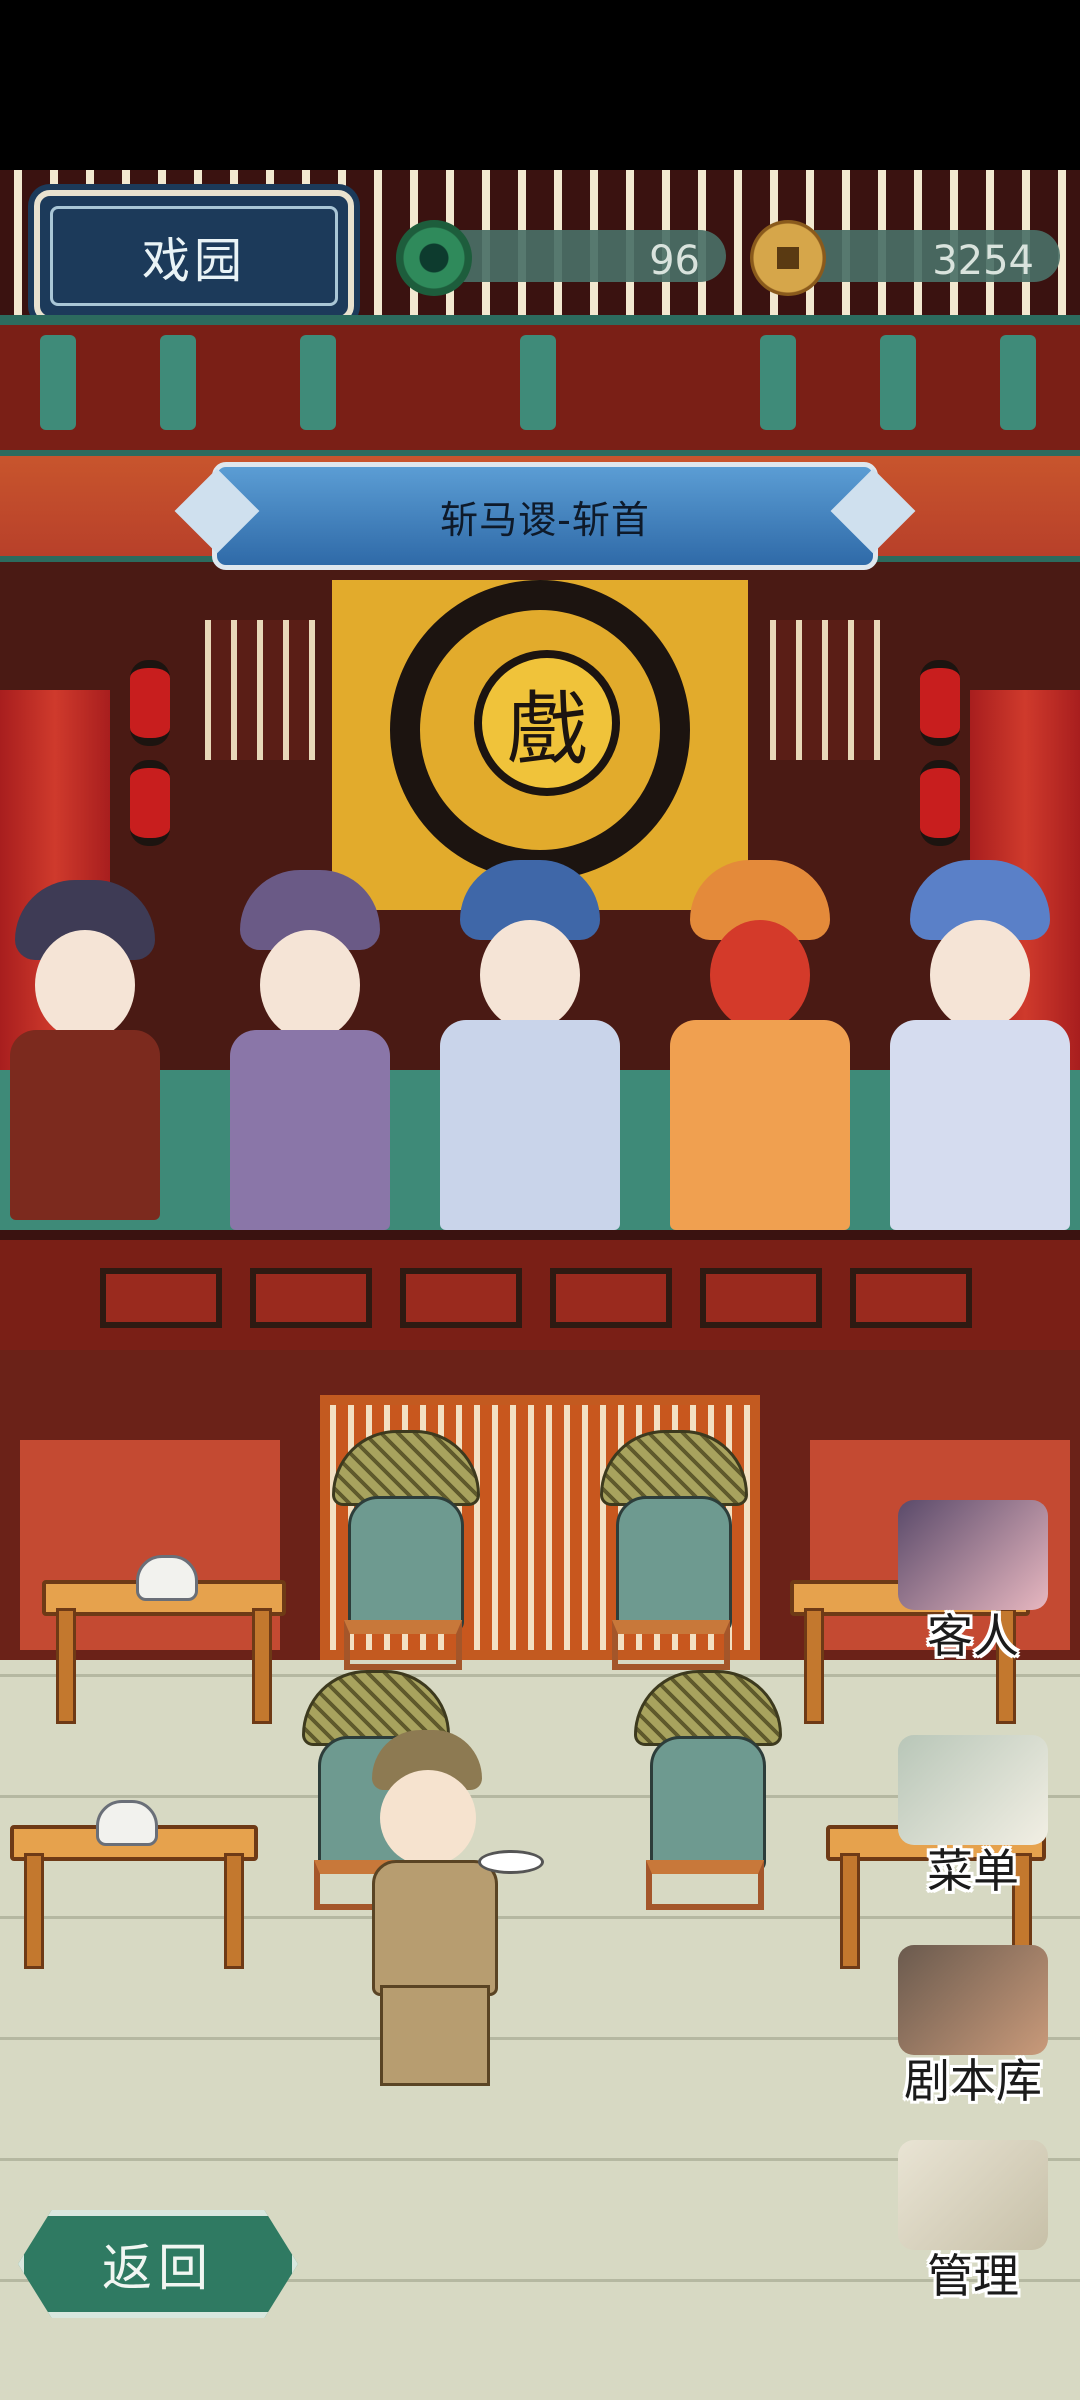 The image size is (1080, 2400). I want to click on actor-general-white, so click(980, 1045).